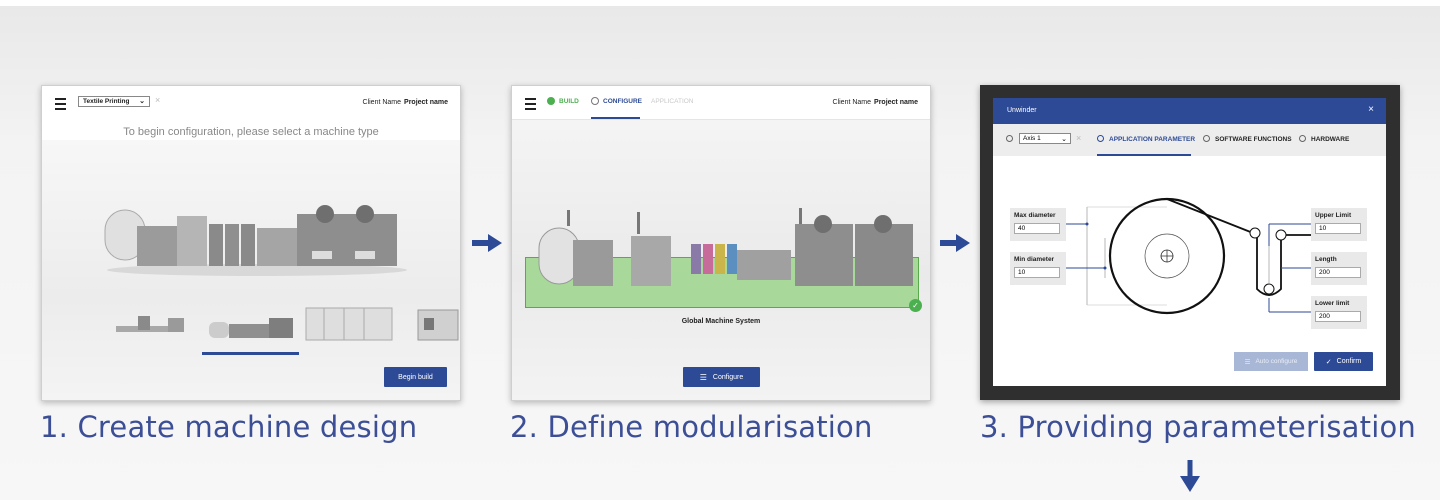  Describe the element at coordinates (1037, 272) in the screenshot. I see `min-diameter-input: 10` at that location.